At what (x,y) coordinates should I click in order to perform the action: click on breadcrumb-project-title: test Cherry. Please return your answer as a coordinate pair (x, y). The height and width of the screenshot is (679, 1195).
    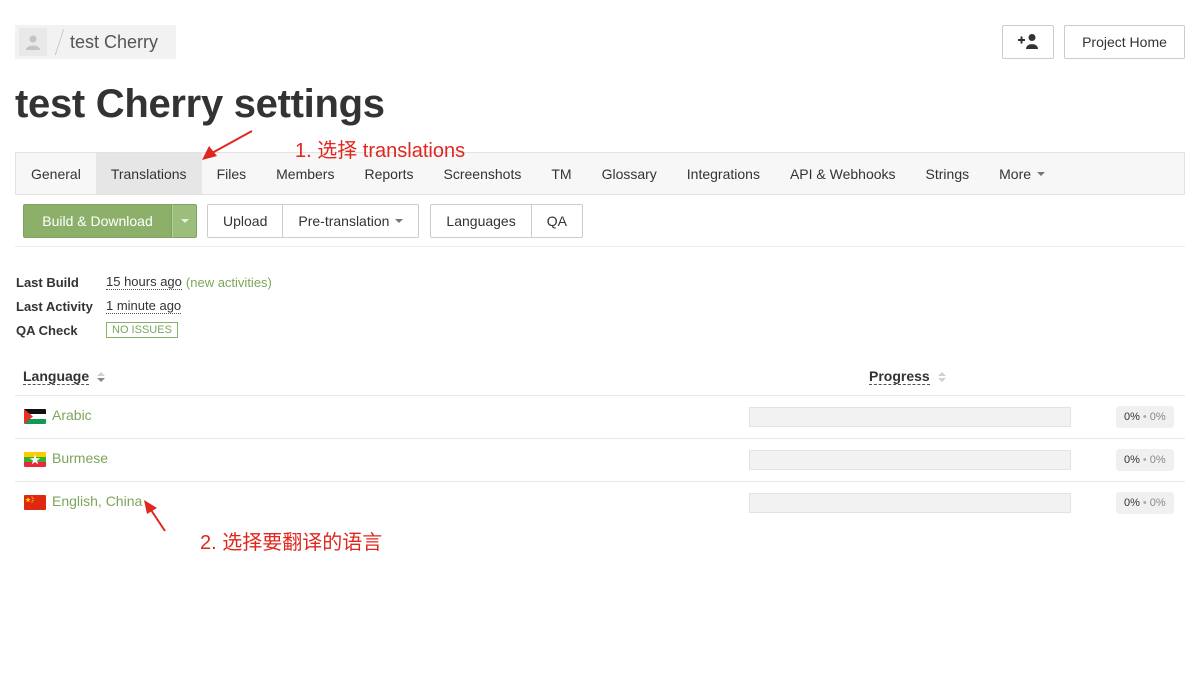
    Looking at the image, I should click on (114, 42).